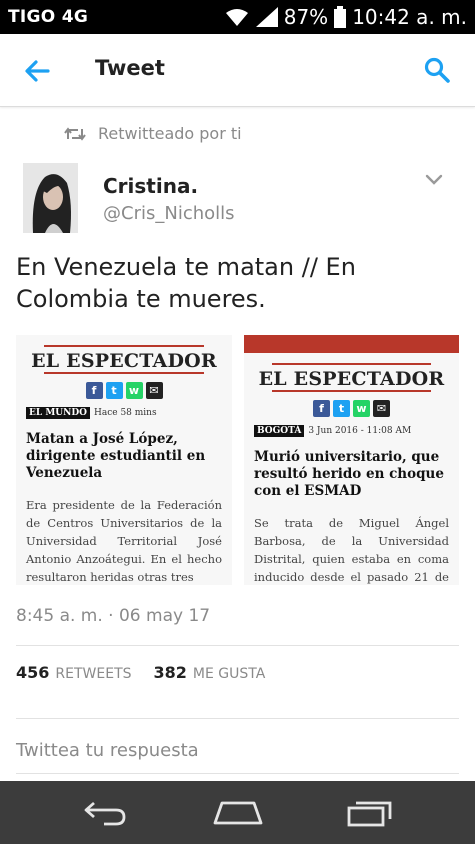 This screenshot has height=844, width=475. Describe the element at coordinates (75, 133) in the screenshot. I see `retweet-icon` at that location.